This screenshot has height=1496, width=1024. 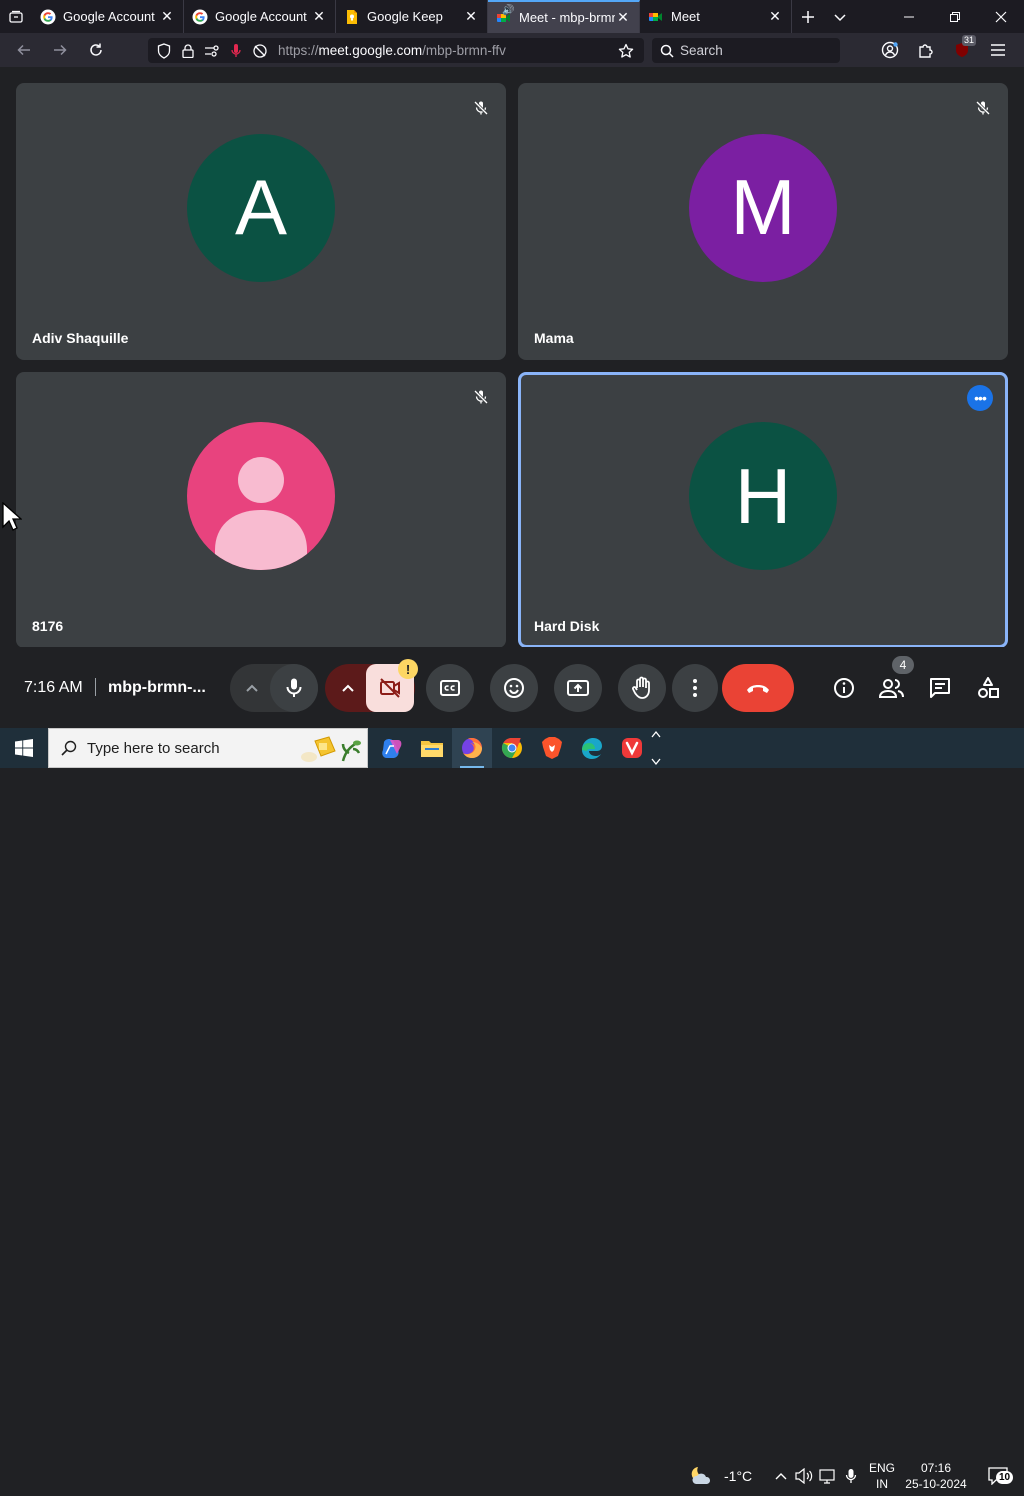 I want to click on search-input: Search, so click(x=746, y=50).